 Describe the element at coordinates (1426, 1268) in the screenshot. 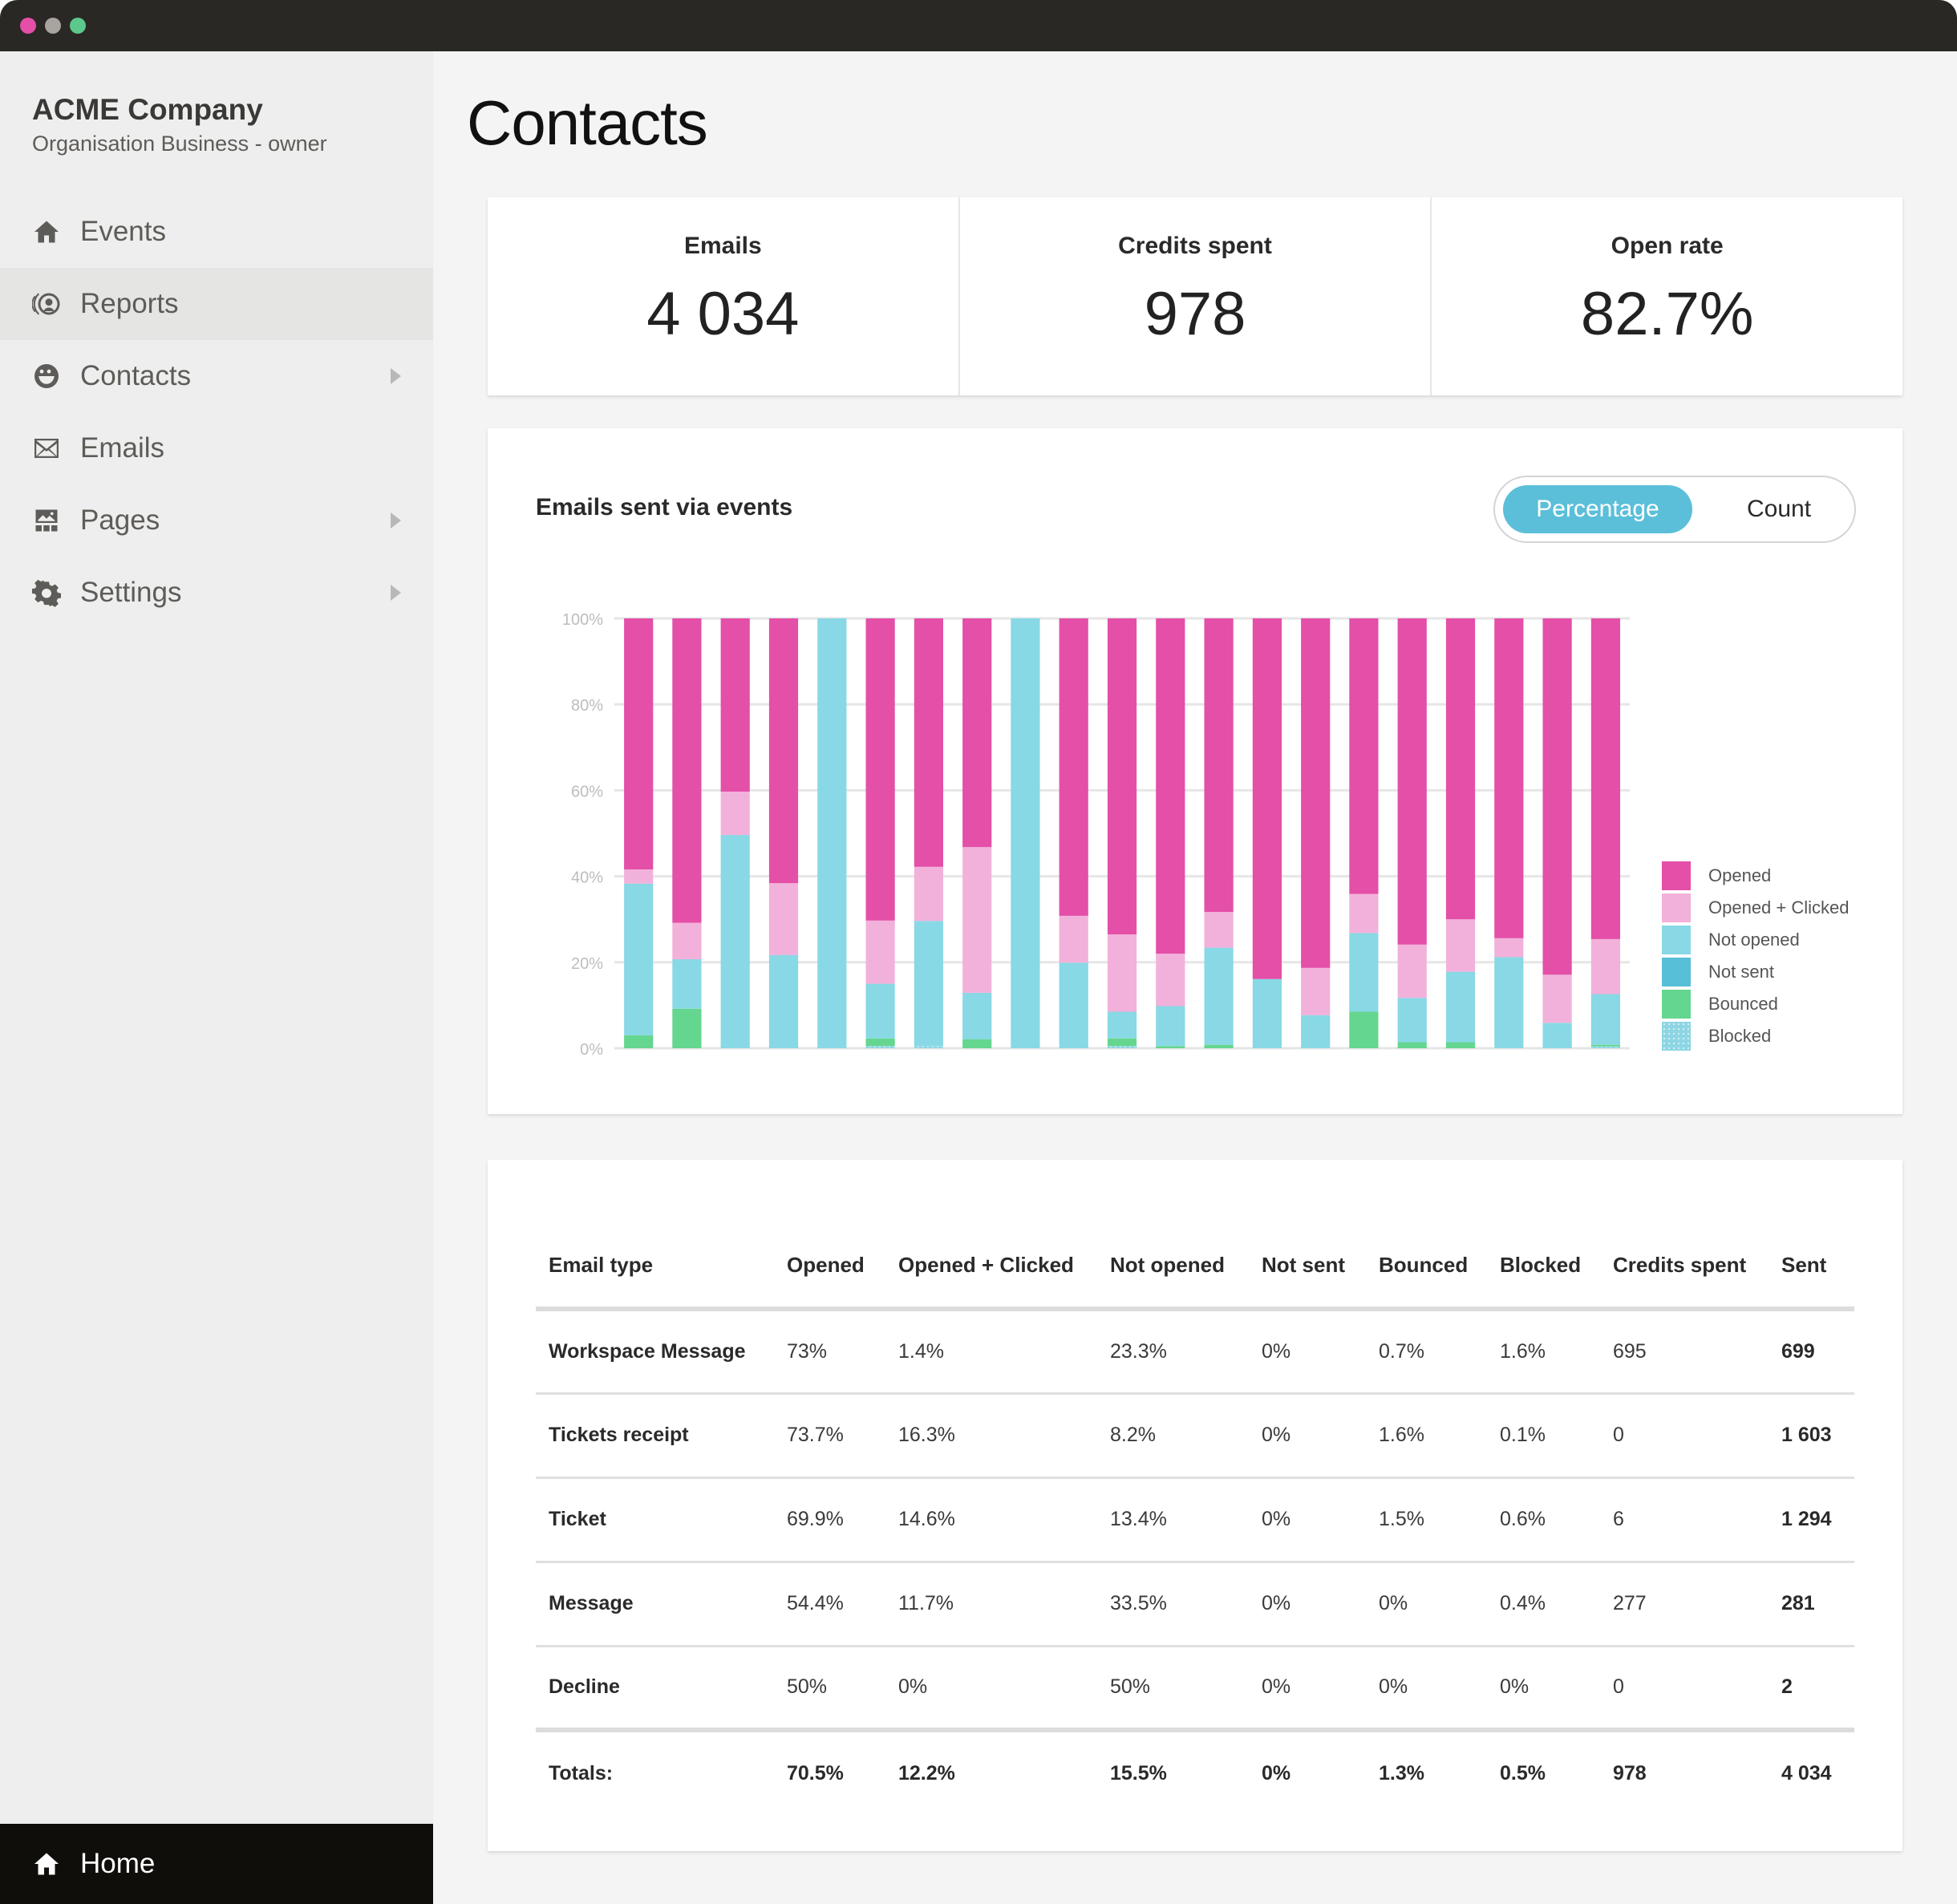

I see `column-header: Bounced` at that location.